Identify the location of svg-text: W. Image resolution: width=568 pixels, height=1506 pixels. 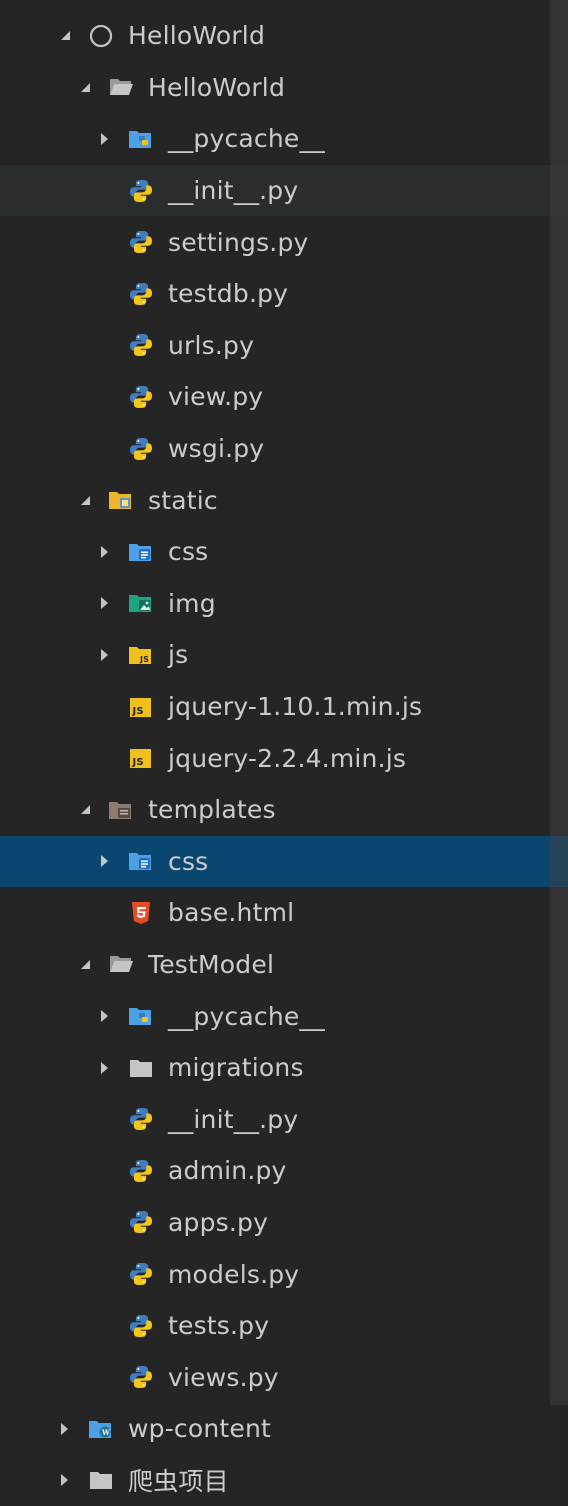
(105, 1432).